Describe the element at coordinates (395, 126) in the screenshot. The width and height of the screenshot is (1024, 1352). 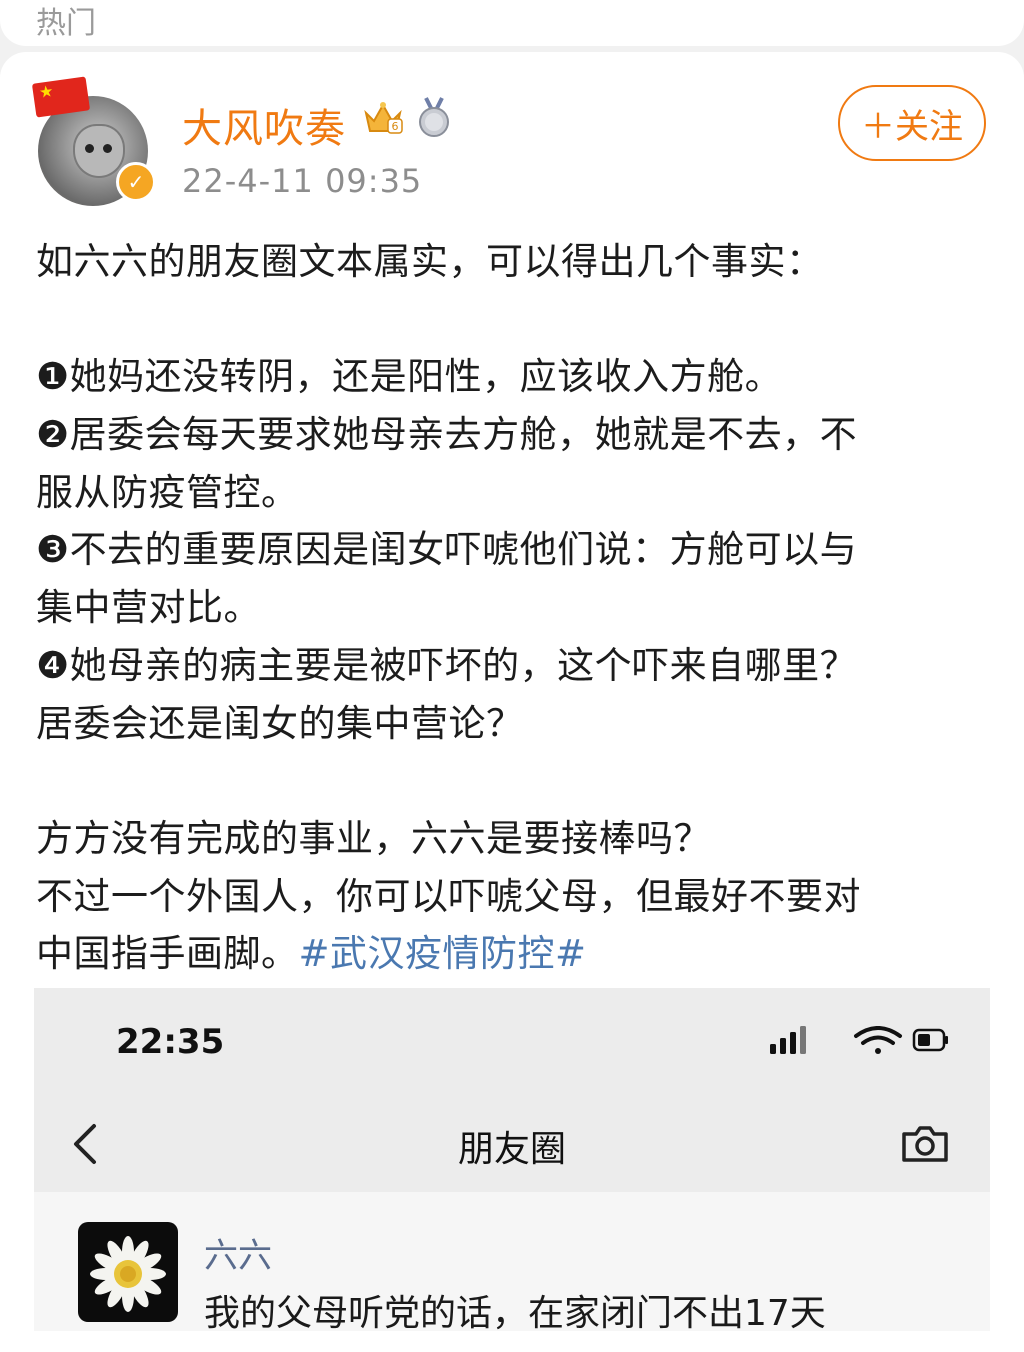
I see `svg-text: 6` at that location.